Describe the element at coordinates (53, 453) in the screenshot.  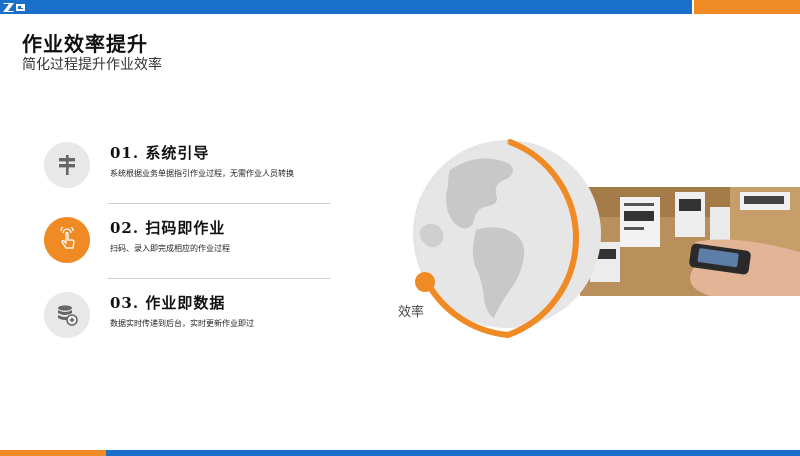
I see `bottom-bar-orange` at that location.